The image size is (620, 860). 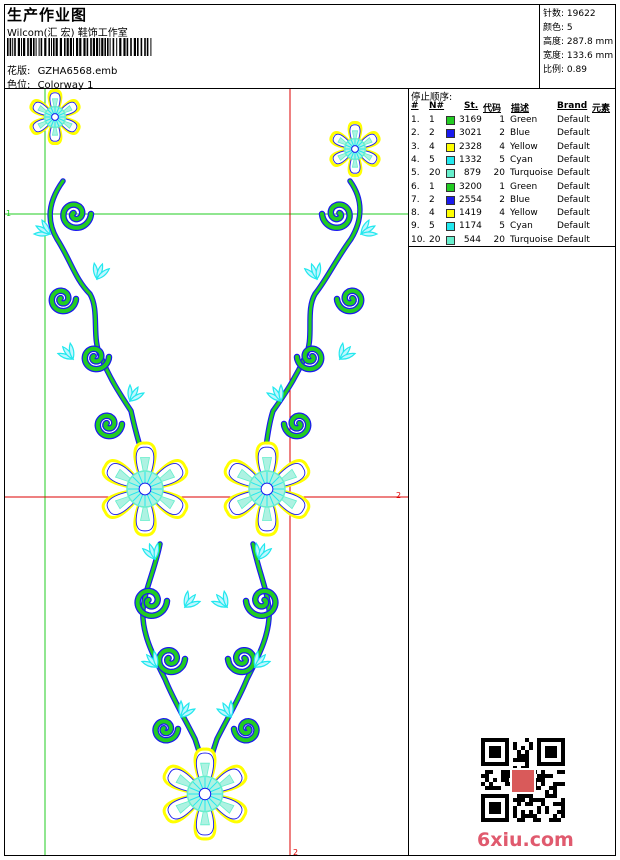 I want to click on stat-height: 高度: 287.8 mm, so click(x=578, y=42).